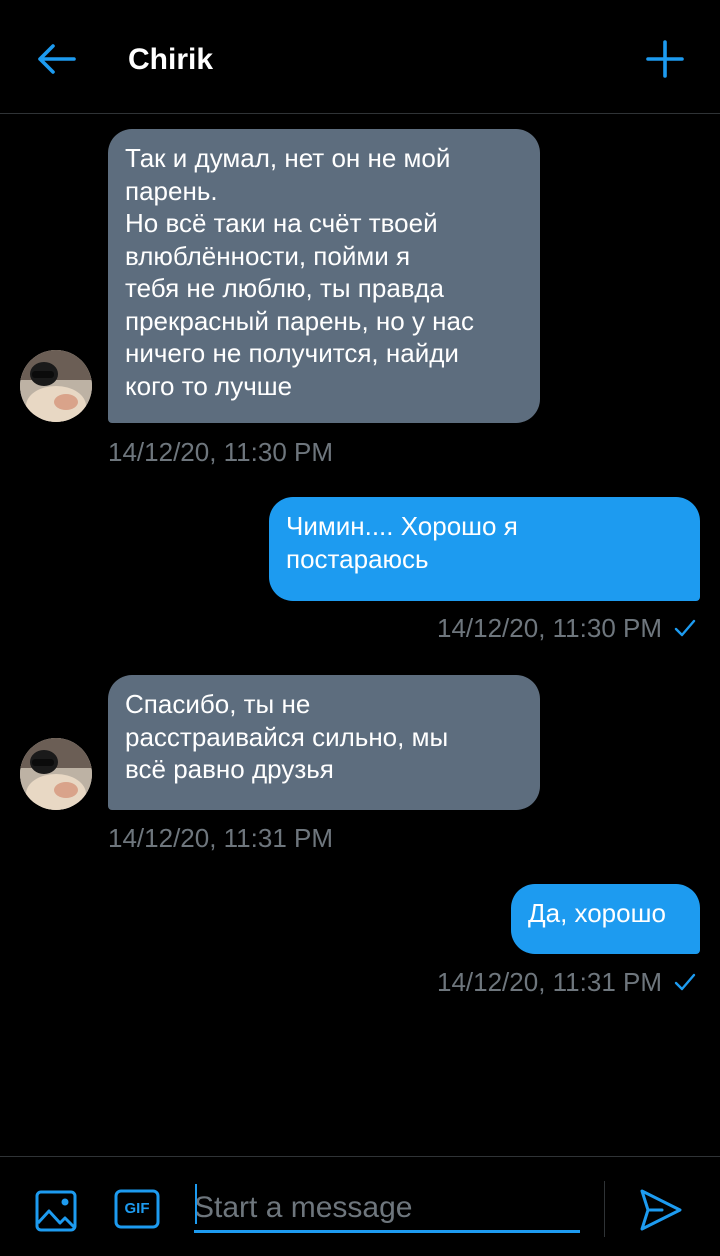 This screenshot has height=1256, width=720. What do you see at coordinates (604, 1209) in the screenshot?
I see `divider` at bounding box center [604, 1209].